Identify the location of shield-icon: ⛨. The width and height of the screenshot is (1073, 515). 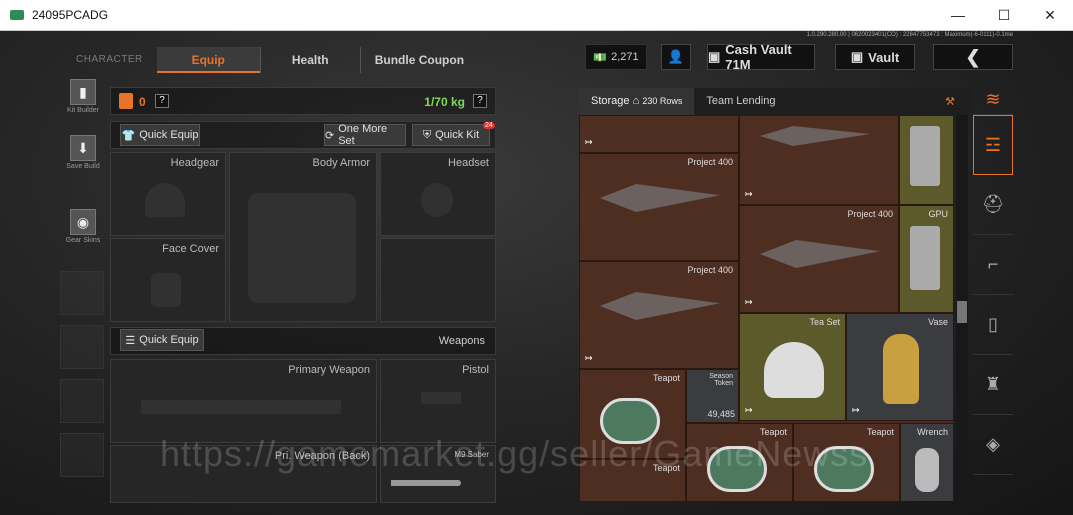
(427, 134).